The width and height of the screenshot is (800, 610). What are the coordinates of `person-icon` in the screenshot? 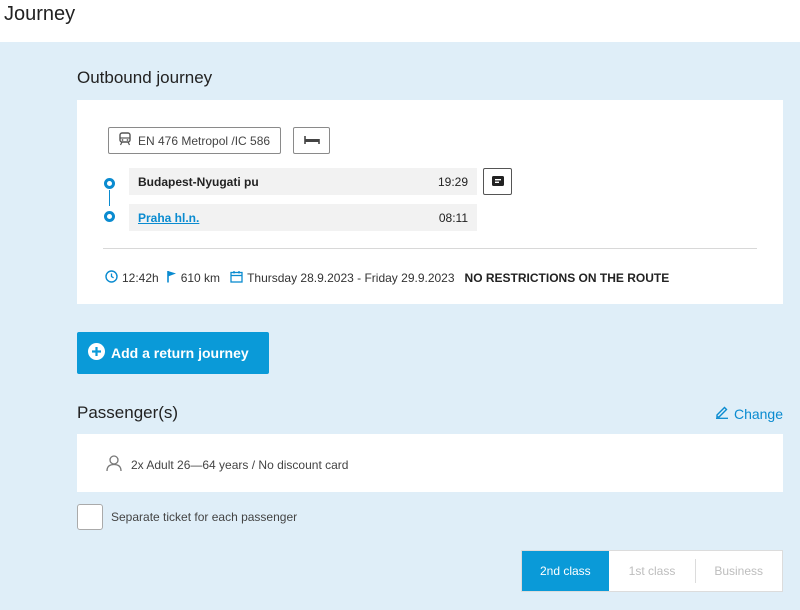 It's located at (114, 464).